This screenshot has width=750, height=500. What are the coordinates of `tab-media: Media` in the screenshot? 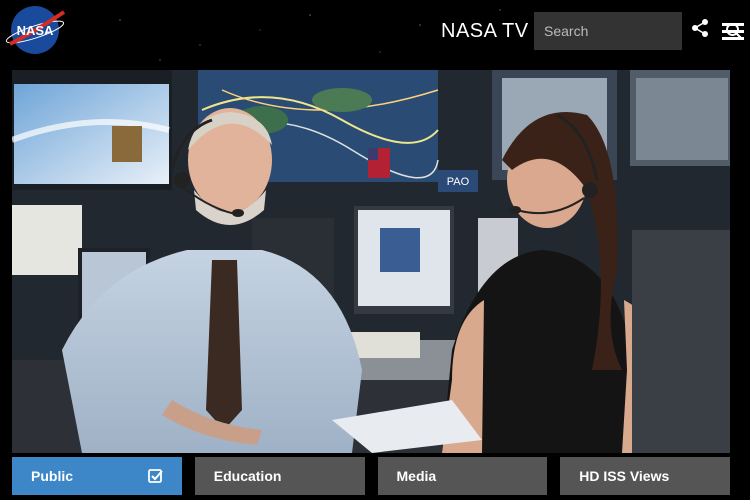 It's located at (462, 476).